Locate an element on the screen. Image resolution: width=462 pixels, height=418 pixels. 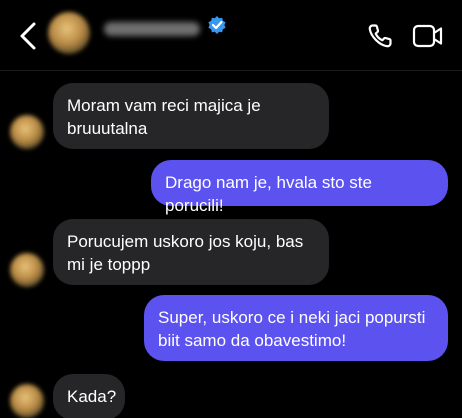
video-call-button is located at coordinates (428, 36).